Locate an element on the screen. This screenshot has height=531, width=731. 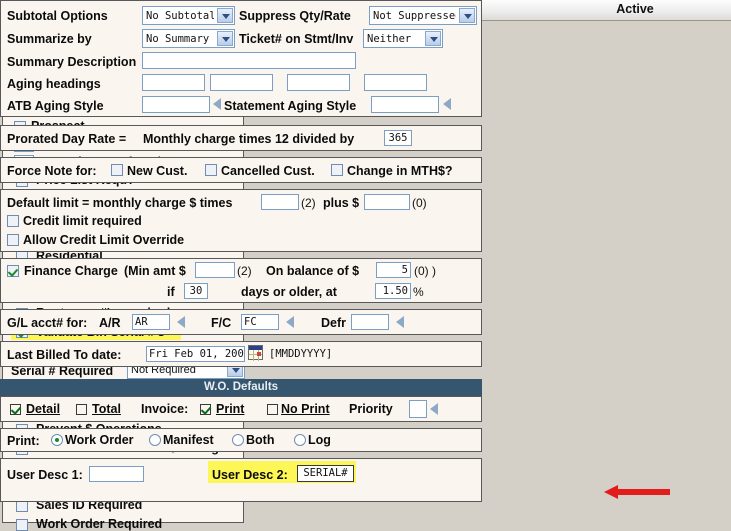
checkbox-wo-no-print is located at coordinates (272, 409).